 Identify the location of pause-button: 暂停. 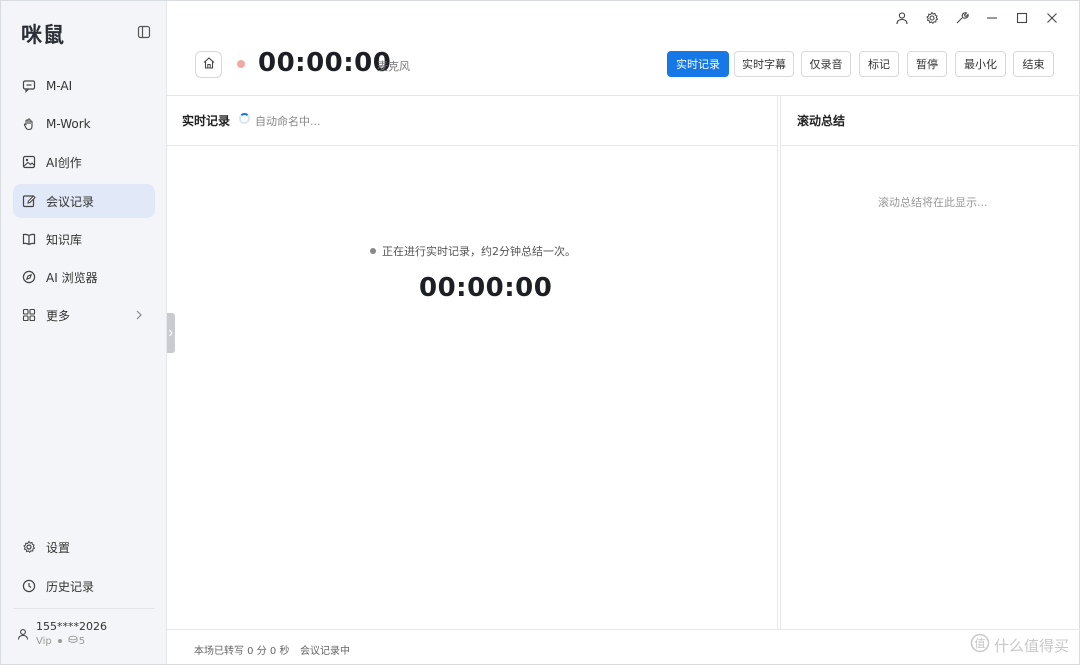
(927, 64).